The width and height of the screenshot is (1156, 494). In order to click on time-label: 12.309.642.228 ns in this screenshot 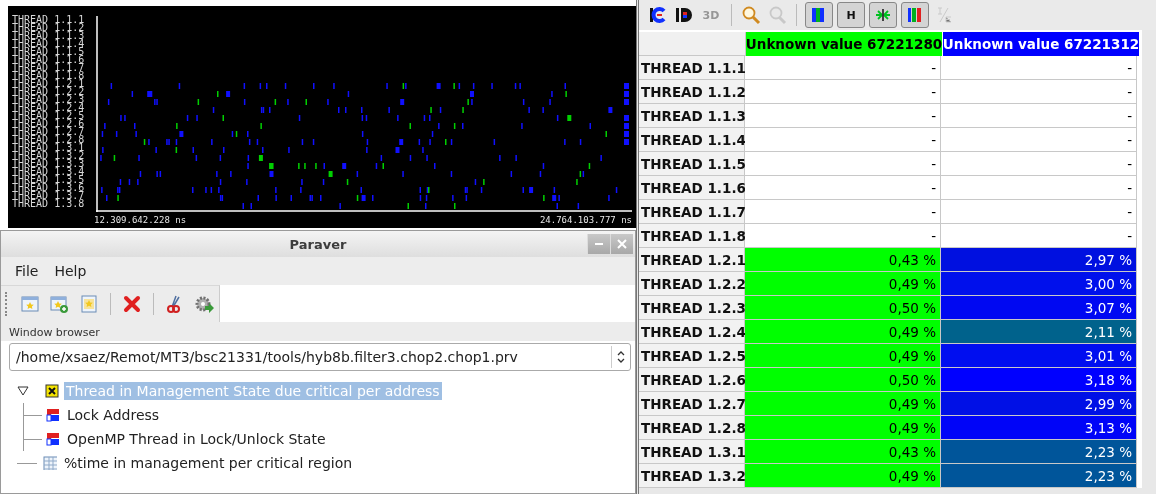, I will do `click(140, 220)`.